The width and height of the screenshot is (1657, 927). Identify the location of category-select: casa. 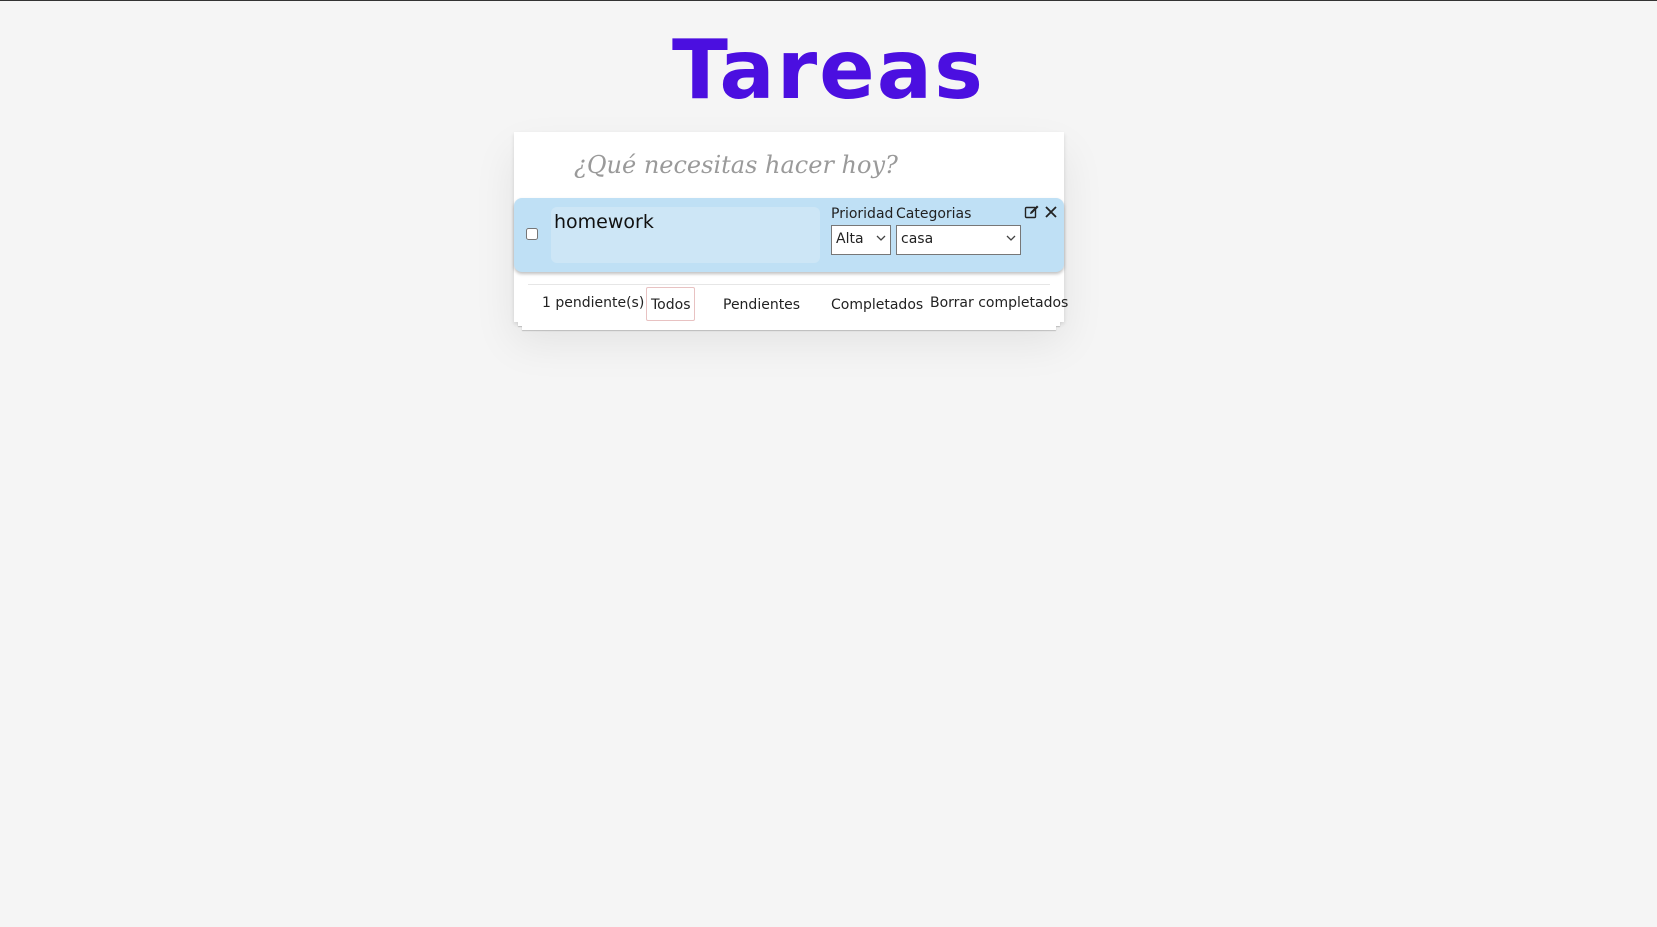
(958, 240).